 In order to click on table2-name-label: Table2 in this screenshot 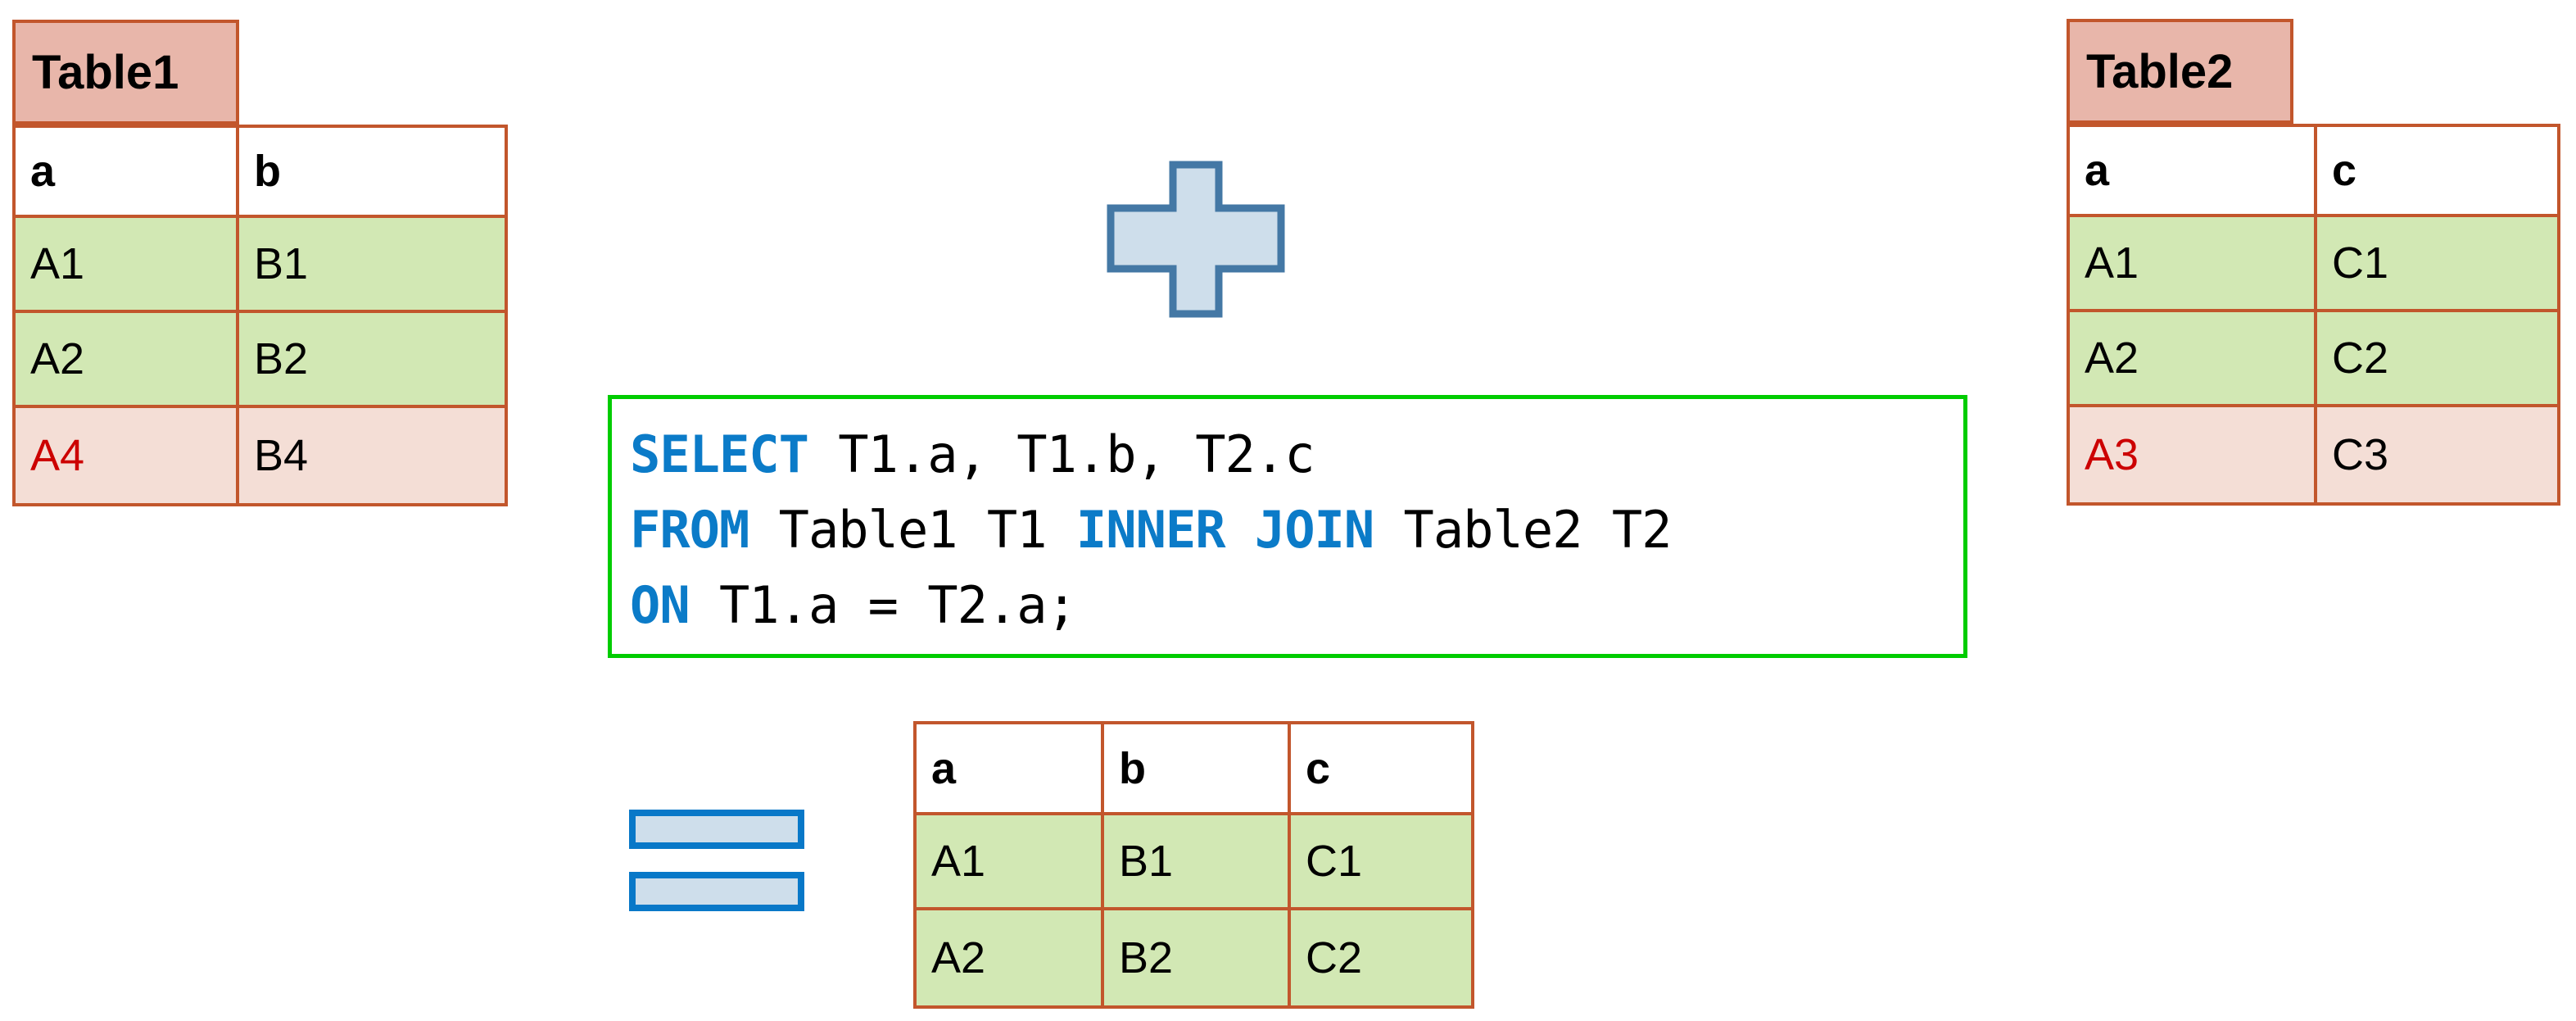, I will do `click(2160, 71)`.